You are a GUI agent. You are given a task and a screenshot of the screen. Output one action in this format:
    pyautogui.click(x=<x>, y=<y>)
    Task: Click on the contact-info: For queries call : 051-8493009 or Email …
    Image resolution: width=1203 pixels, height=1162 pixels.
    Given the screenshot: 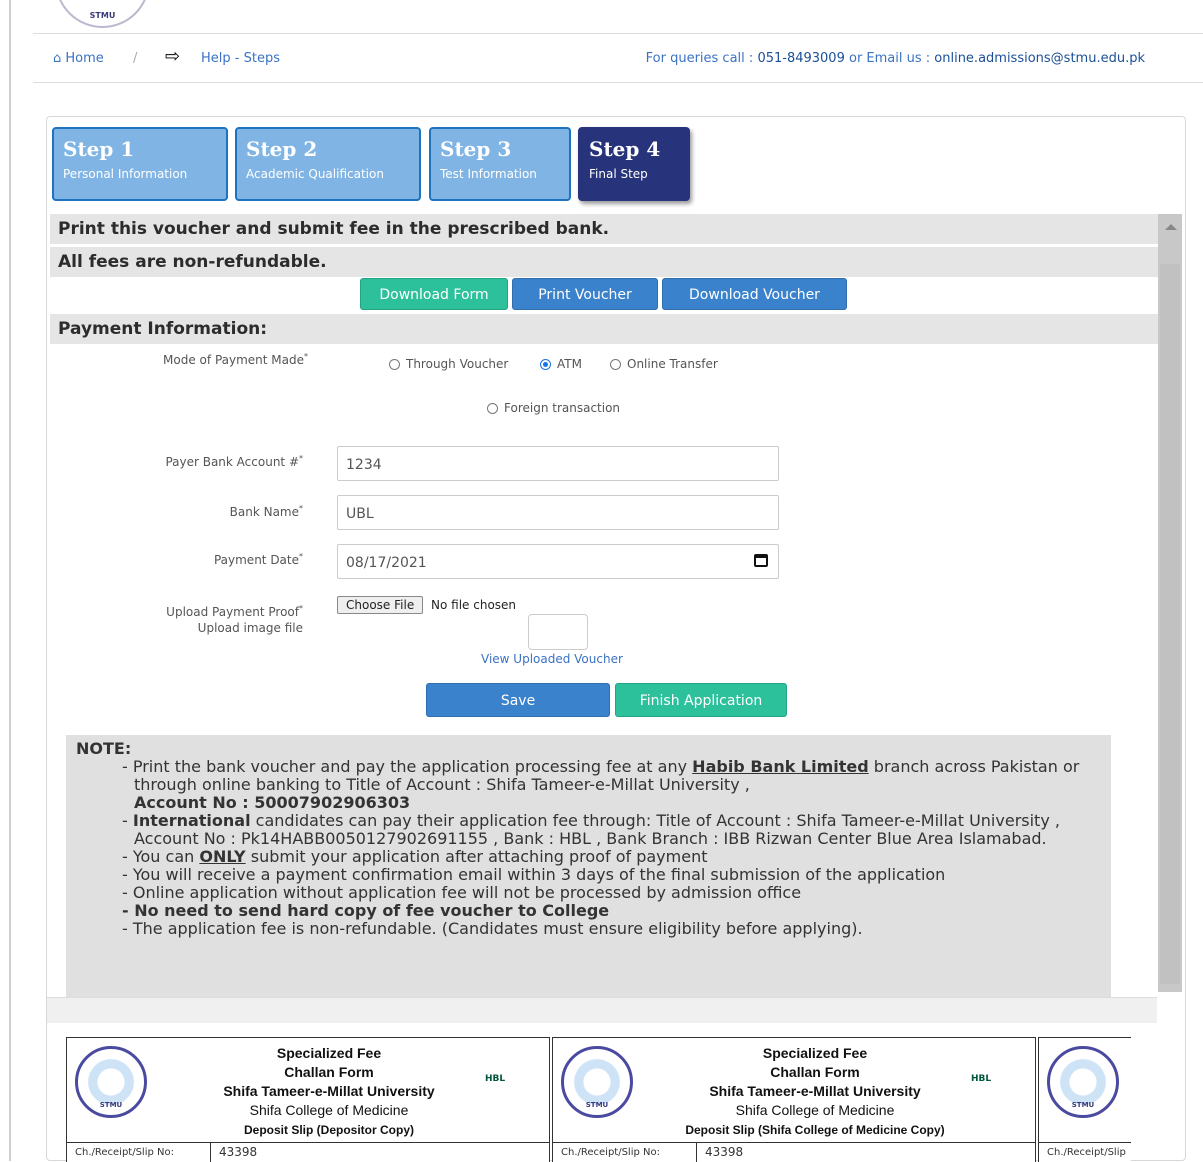 What is the action you would take?
    pyautogui.click(x=895, y=58)
    